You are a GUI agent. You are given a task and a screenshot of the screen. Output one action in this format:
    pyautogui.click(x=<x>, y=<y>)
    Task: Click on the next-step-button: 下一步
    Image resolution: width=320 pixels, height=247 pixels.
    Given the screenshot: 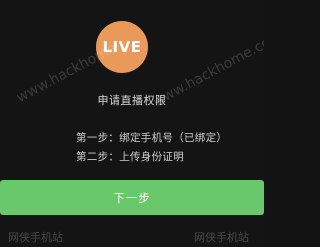 What is the action you would take?
    pyautogui.click(x=132, y=197)
    